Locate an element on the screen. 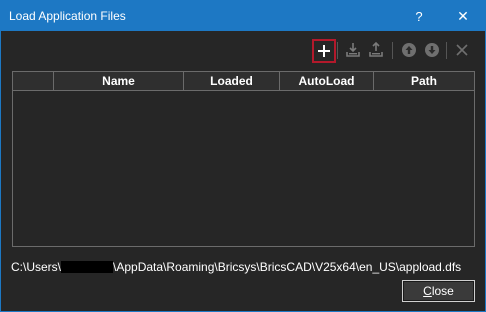 This screenshot has width=486, height=312. close-icon: ✕ is located at coordinates (463, 15).